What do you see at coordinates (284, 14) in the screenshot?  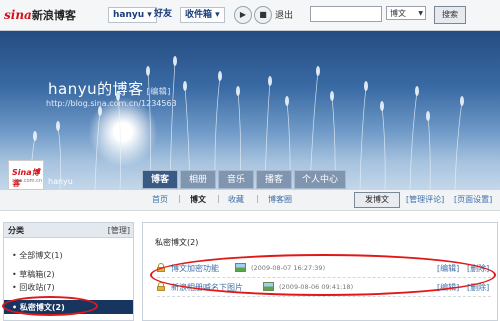 I see `logout-link: 退出` at bounding box center [284, 14].